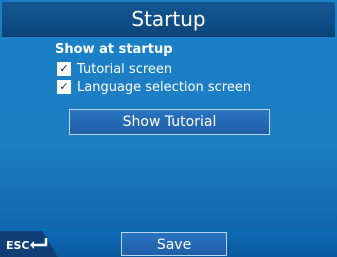 The height and width of the screenshot is (257, 337). I want to click on show-tutorial-button: Show Tutorial, so click(169, 122).